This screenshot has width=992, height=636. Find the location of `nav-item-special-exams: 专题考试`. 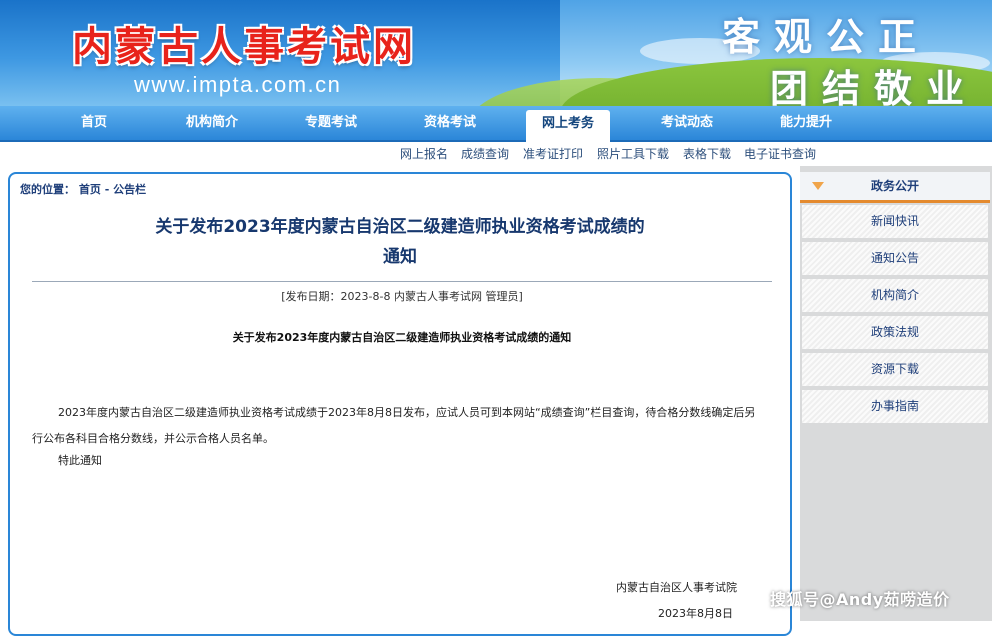

nav-item-special-exams: 专题考试 is located at coordinates (331, 123).